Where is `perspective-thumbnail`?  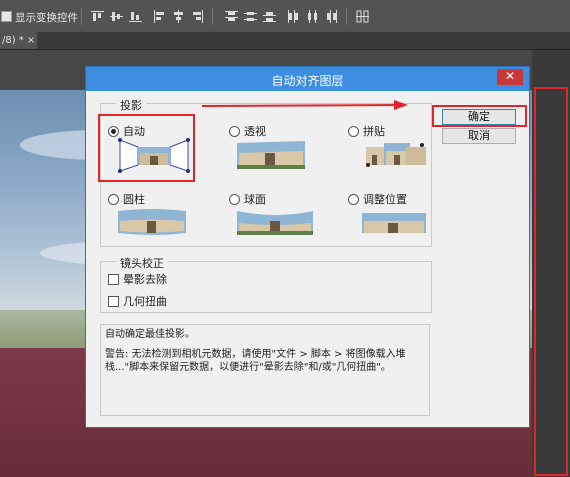
perspective-thumbnail is located at coordinates (271, 155).